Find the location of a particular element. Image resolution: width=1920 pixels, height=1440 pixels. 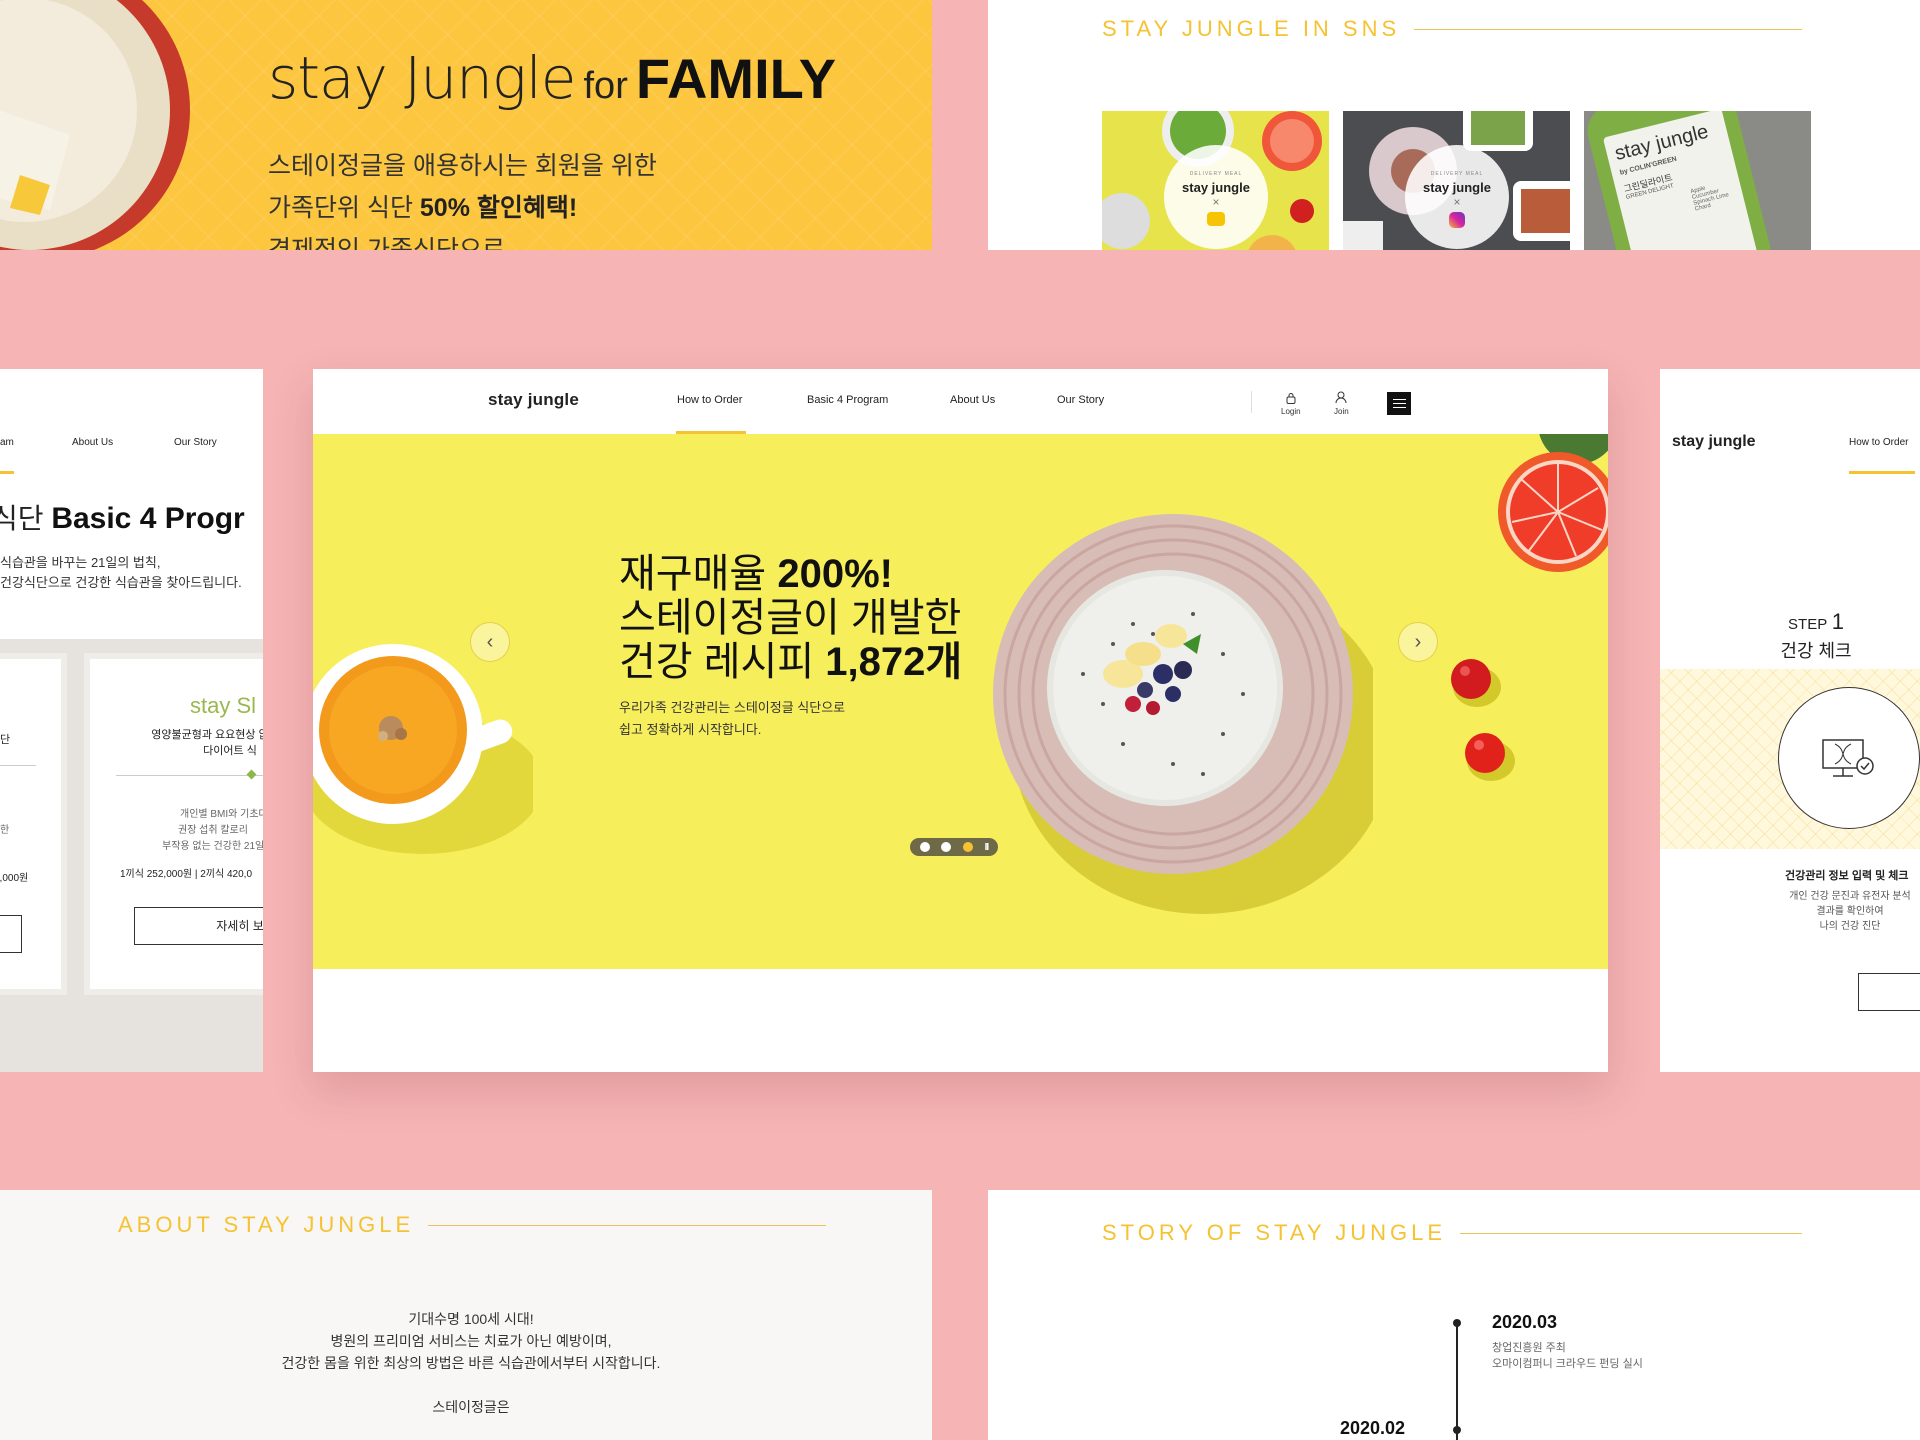

carousel-next-button: › is located at coordinates (1418, 642).